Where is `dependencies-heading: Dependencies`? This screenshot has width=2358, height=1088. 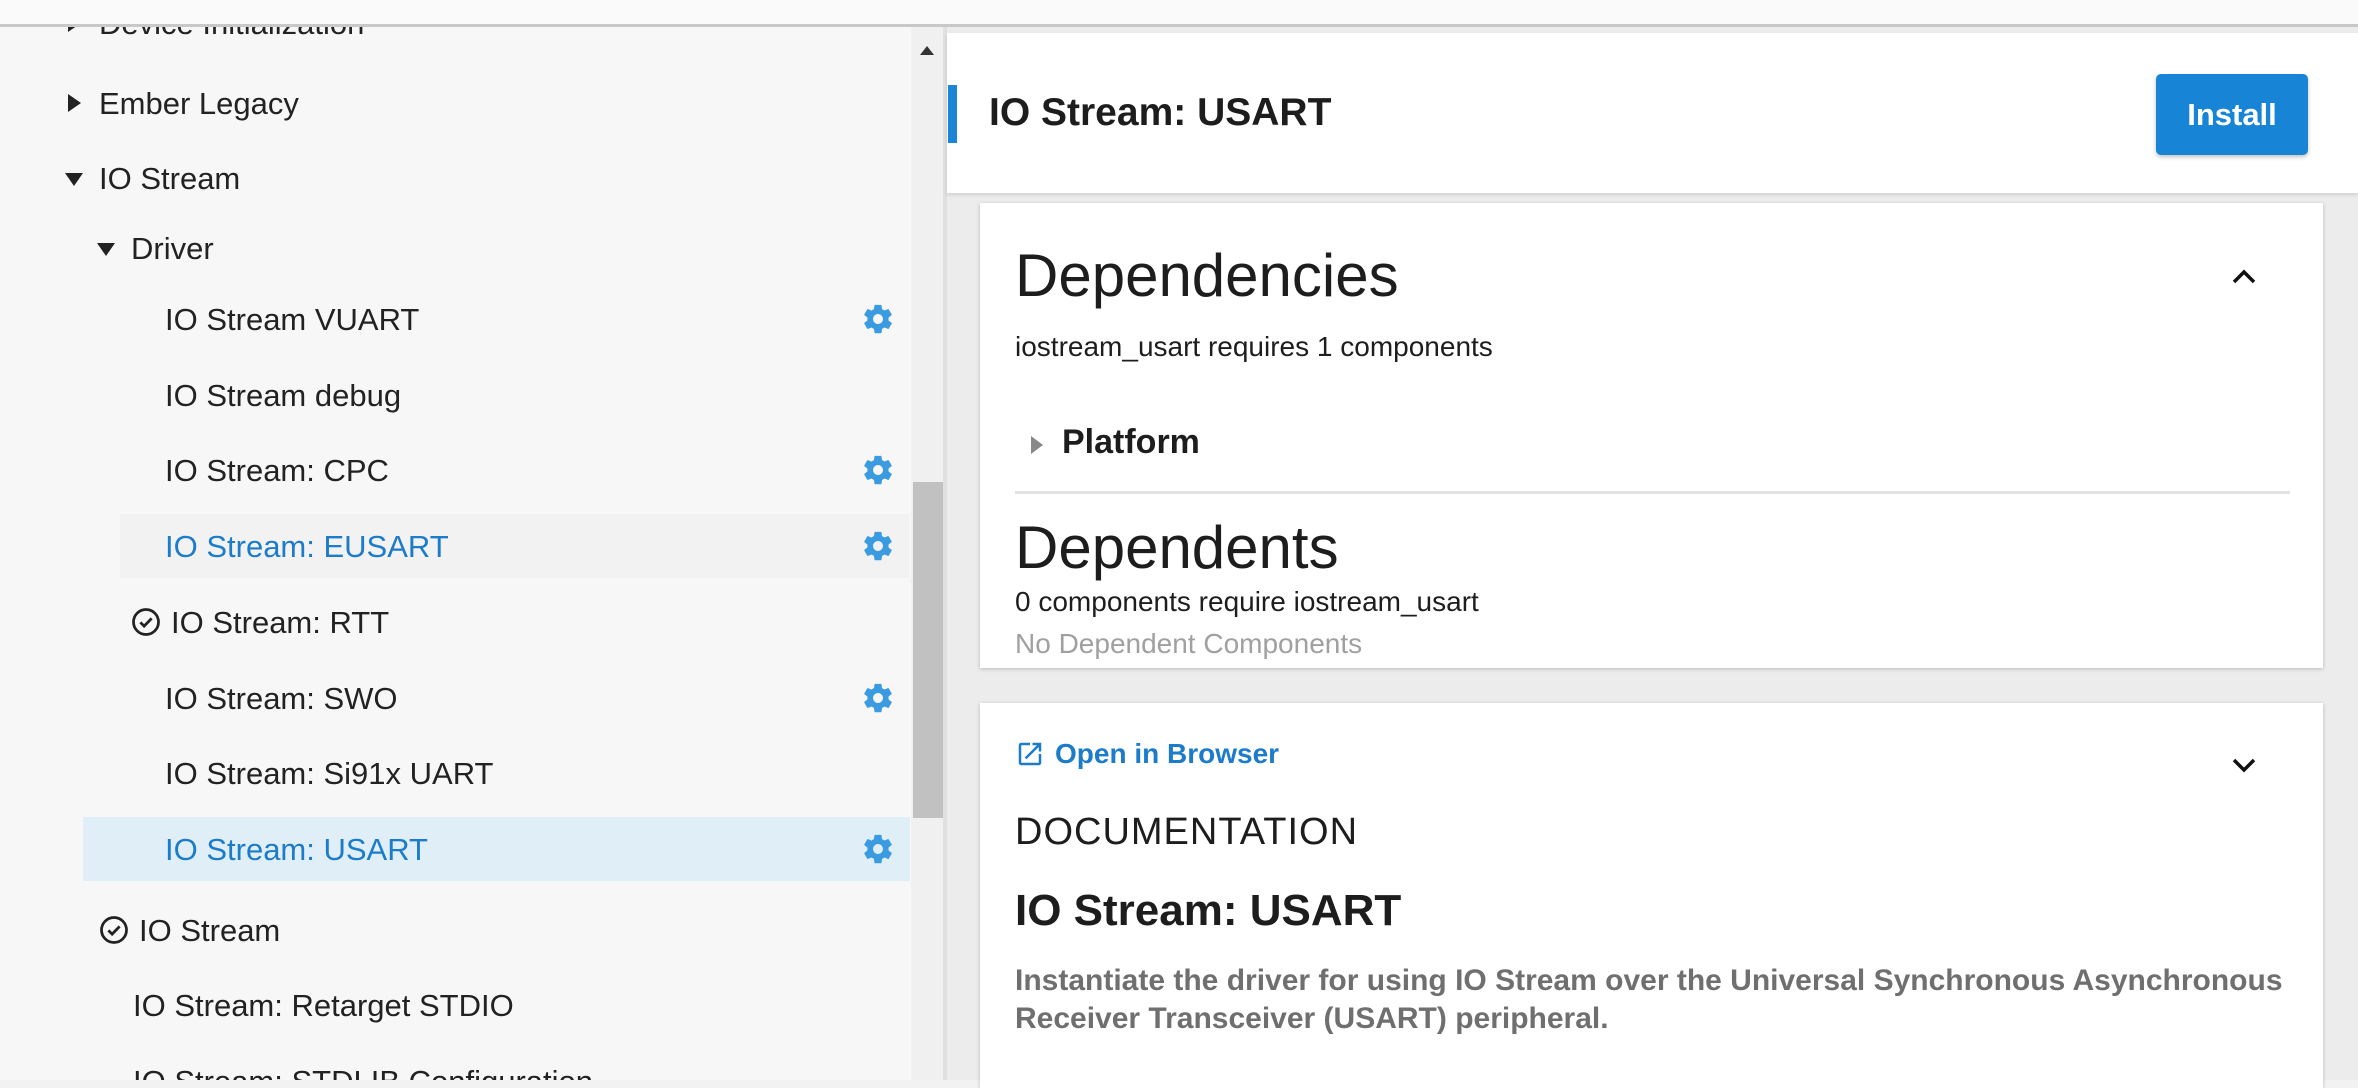 dependencies-heading: Dependencies is located at coordinates (1207, 275).